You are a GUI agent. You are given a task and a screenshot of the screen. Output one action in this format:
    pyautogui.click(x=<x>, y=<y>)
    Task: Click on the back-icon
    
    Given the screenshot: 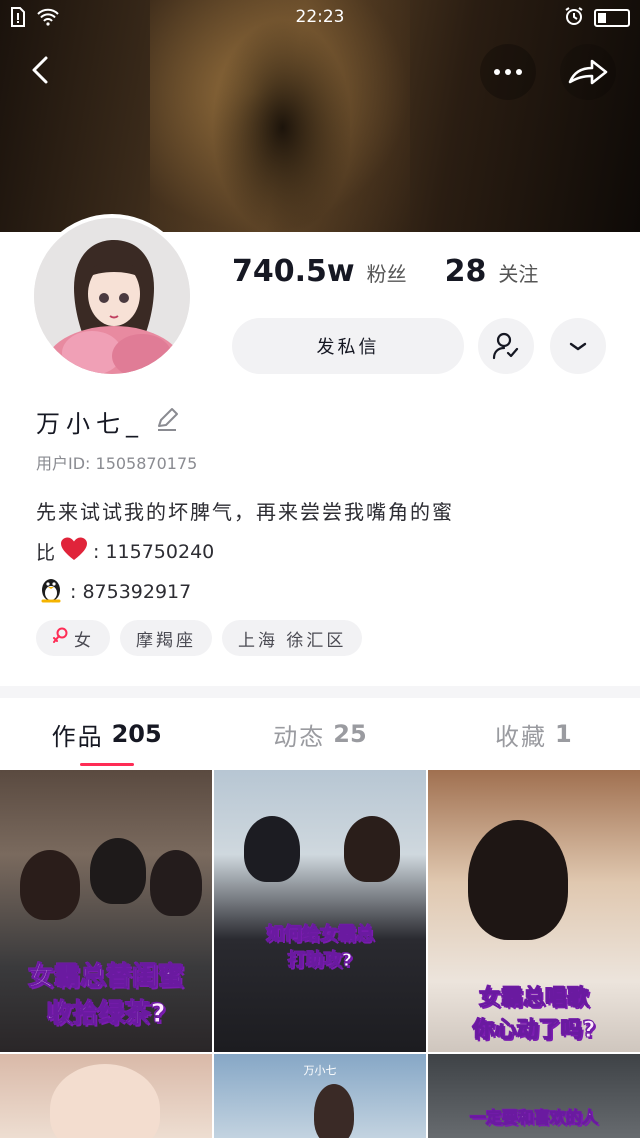 What is the action you would take?
    pyautogui.click(x=40, y=70)
    